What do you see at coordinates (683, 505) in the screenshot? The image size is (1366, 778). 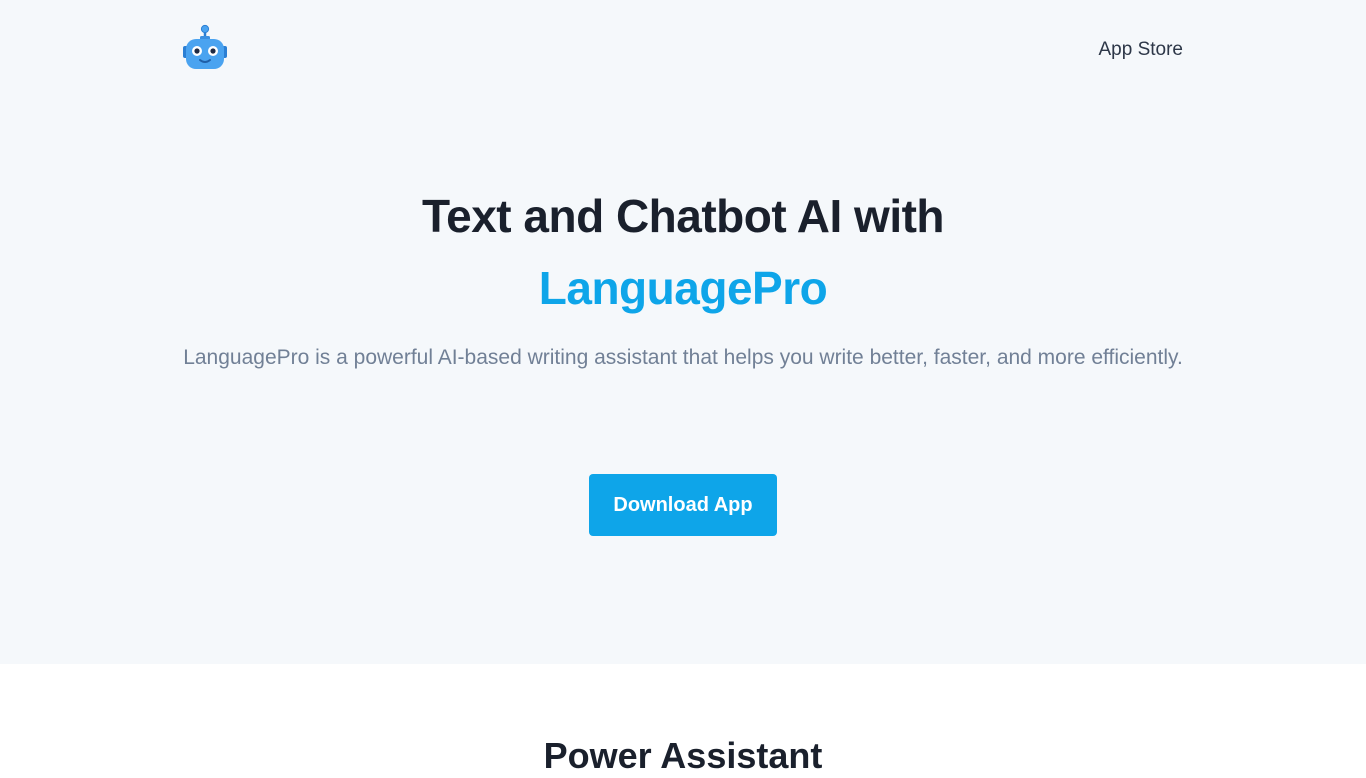 I see `download-app-button: Download App` at bounding box center [683, 505].